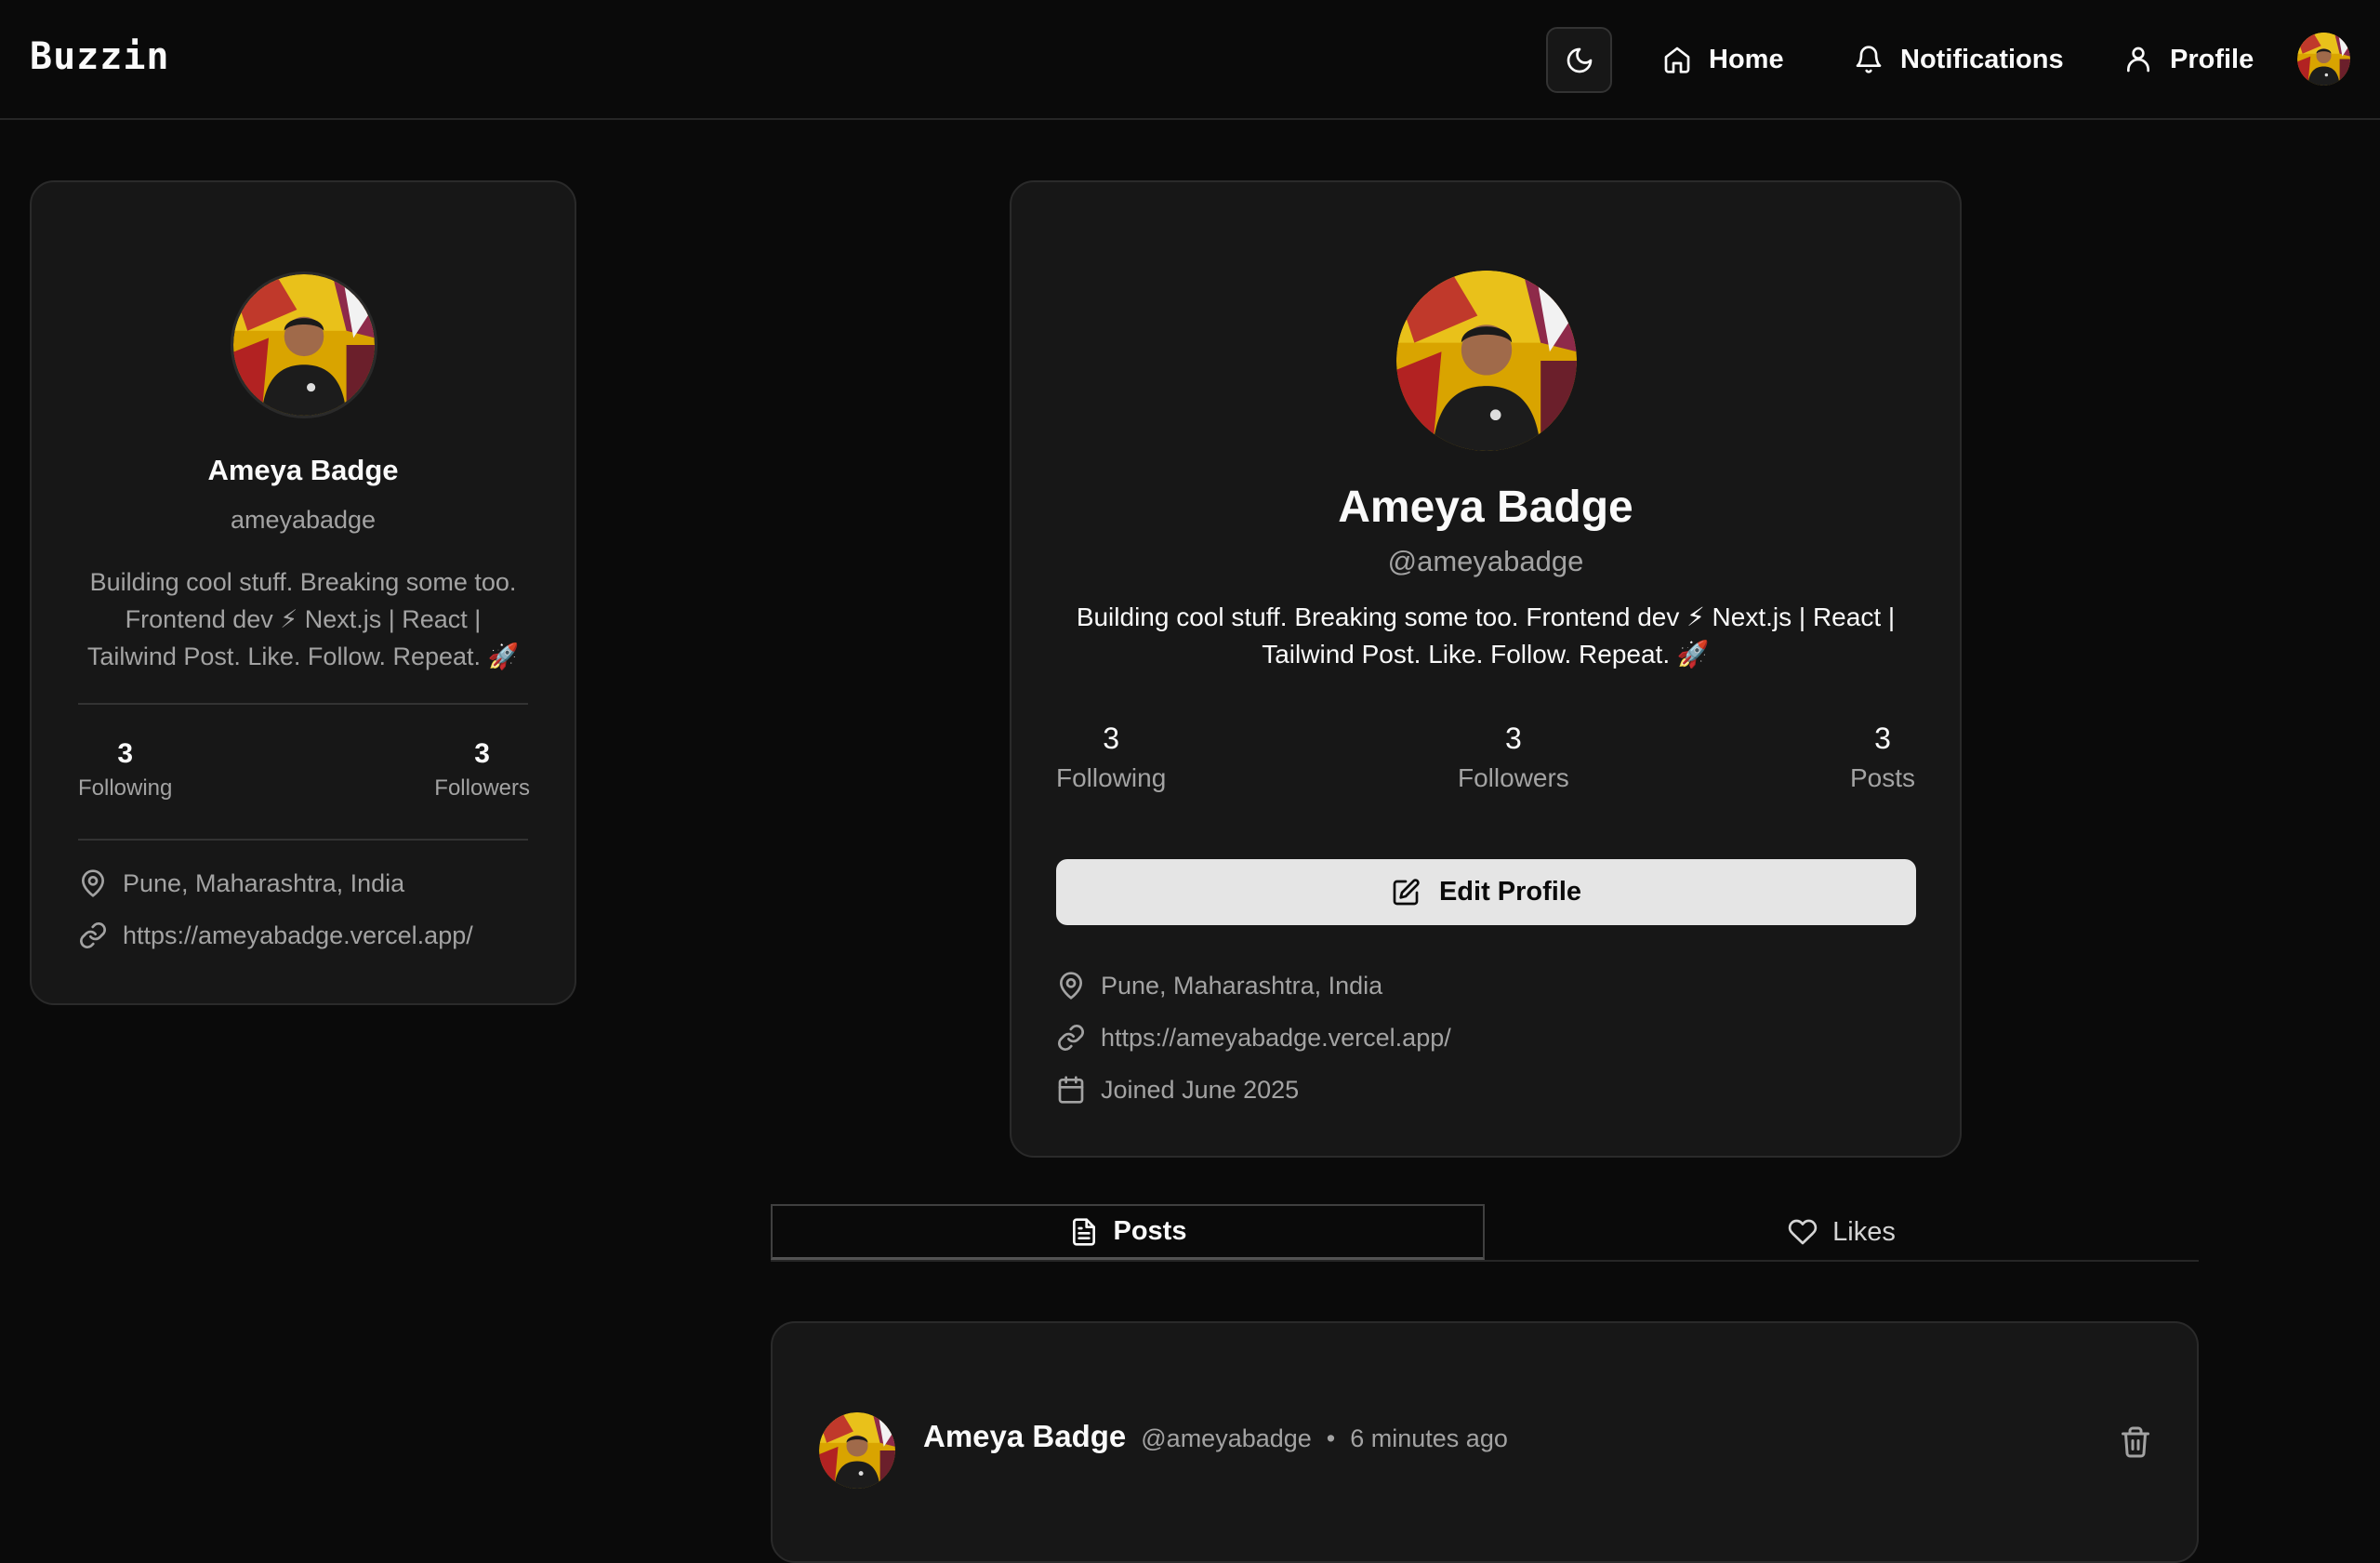 The image size is (2380, 1563). What do you see at coordinates (1486, 361) in the screenshot?
I see `profile-avatar` at bounding box center [1486, 361].